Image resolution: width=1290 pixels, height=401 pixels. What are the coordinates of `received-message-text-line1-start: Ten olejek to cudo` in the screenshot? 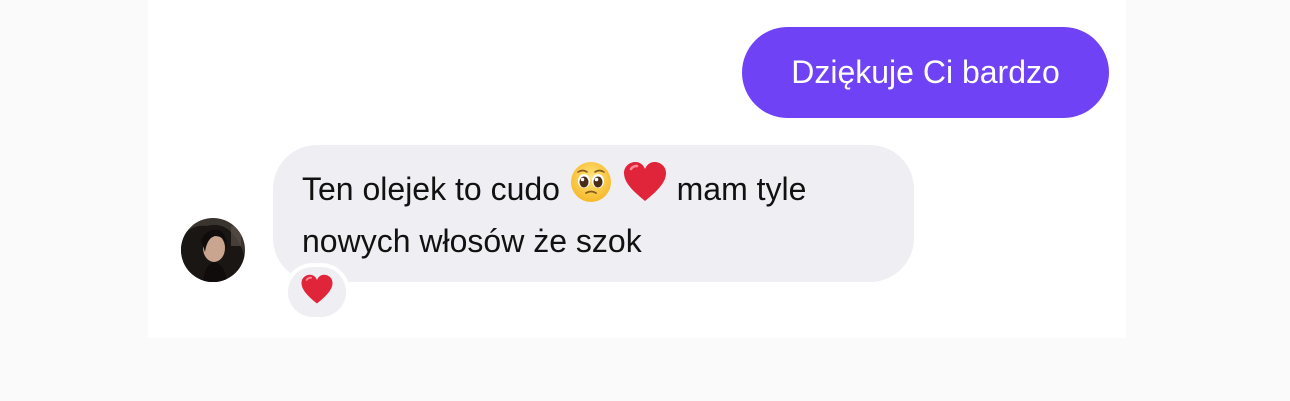 It's located at (431, 189).